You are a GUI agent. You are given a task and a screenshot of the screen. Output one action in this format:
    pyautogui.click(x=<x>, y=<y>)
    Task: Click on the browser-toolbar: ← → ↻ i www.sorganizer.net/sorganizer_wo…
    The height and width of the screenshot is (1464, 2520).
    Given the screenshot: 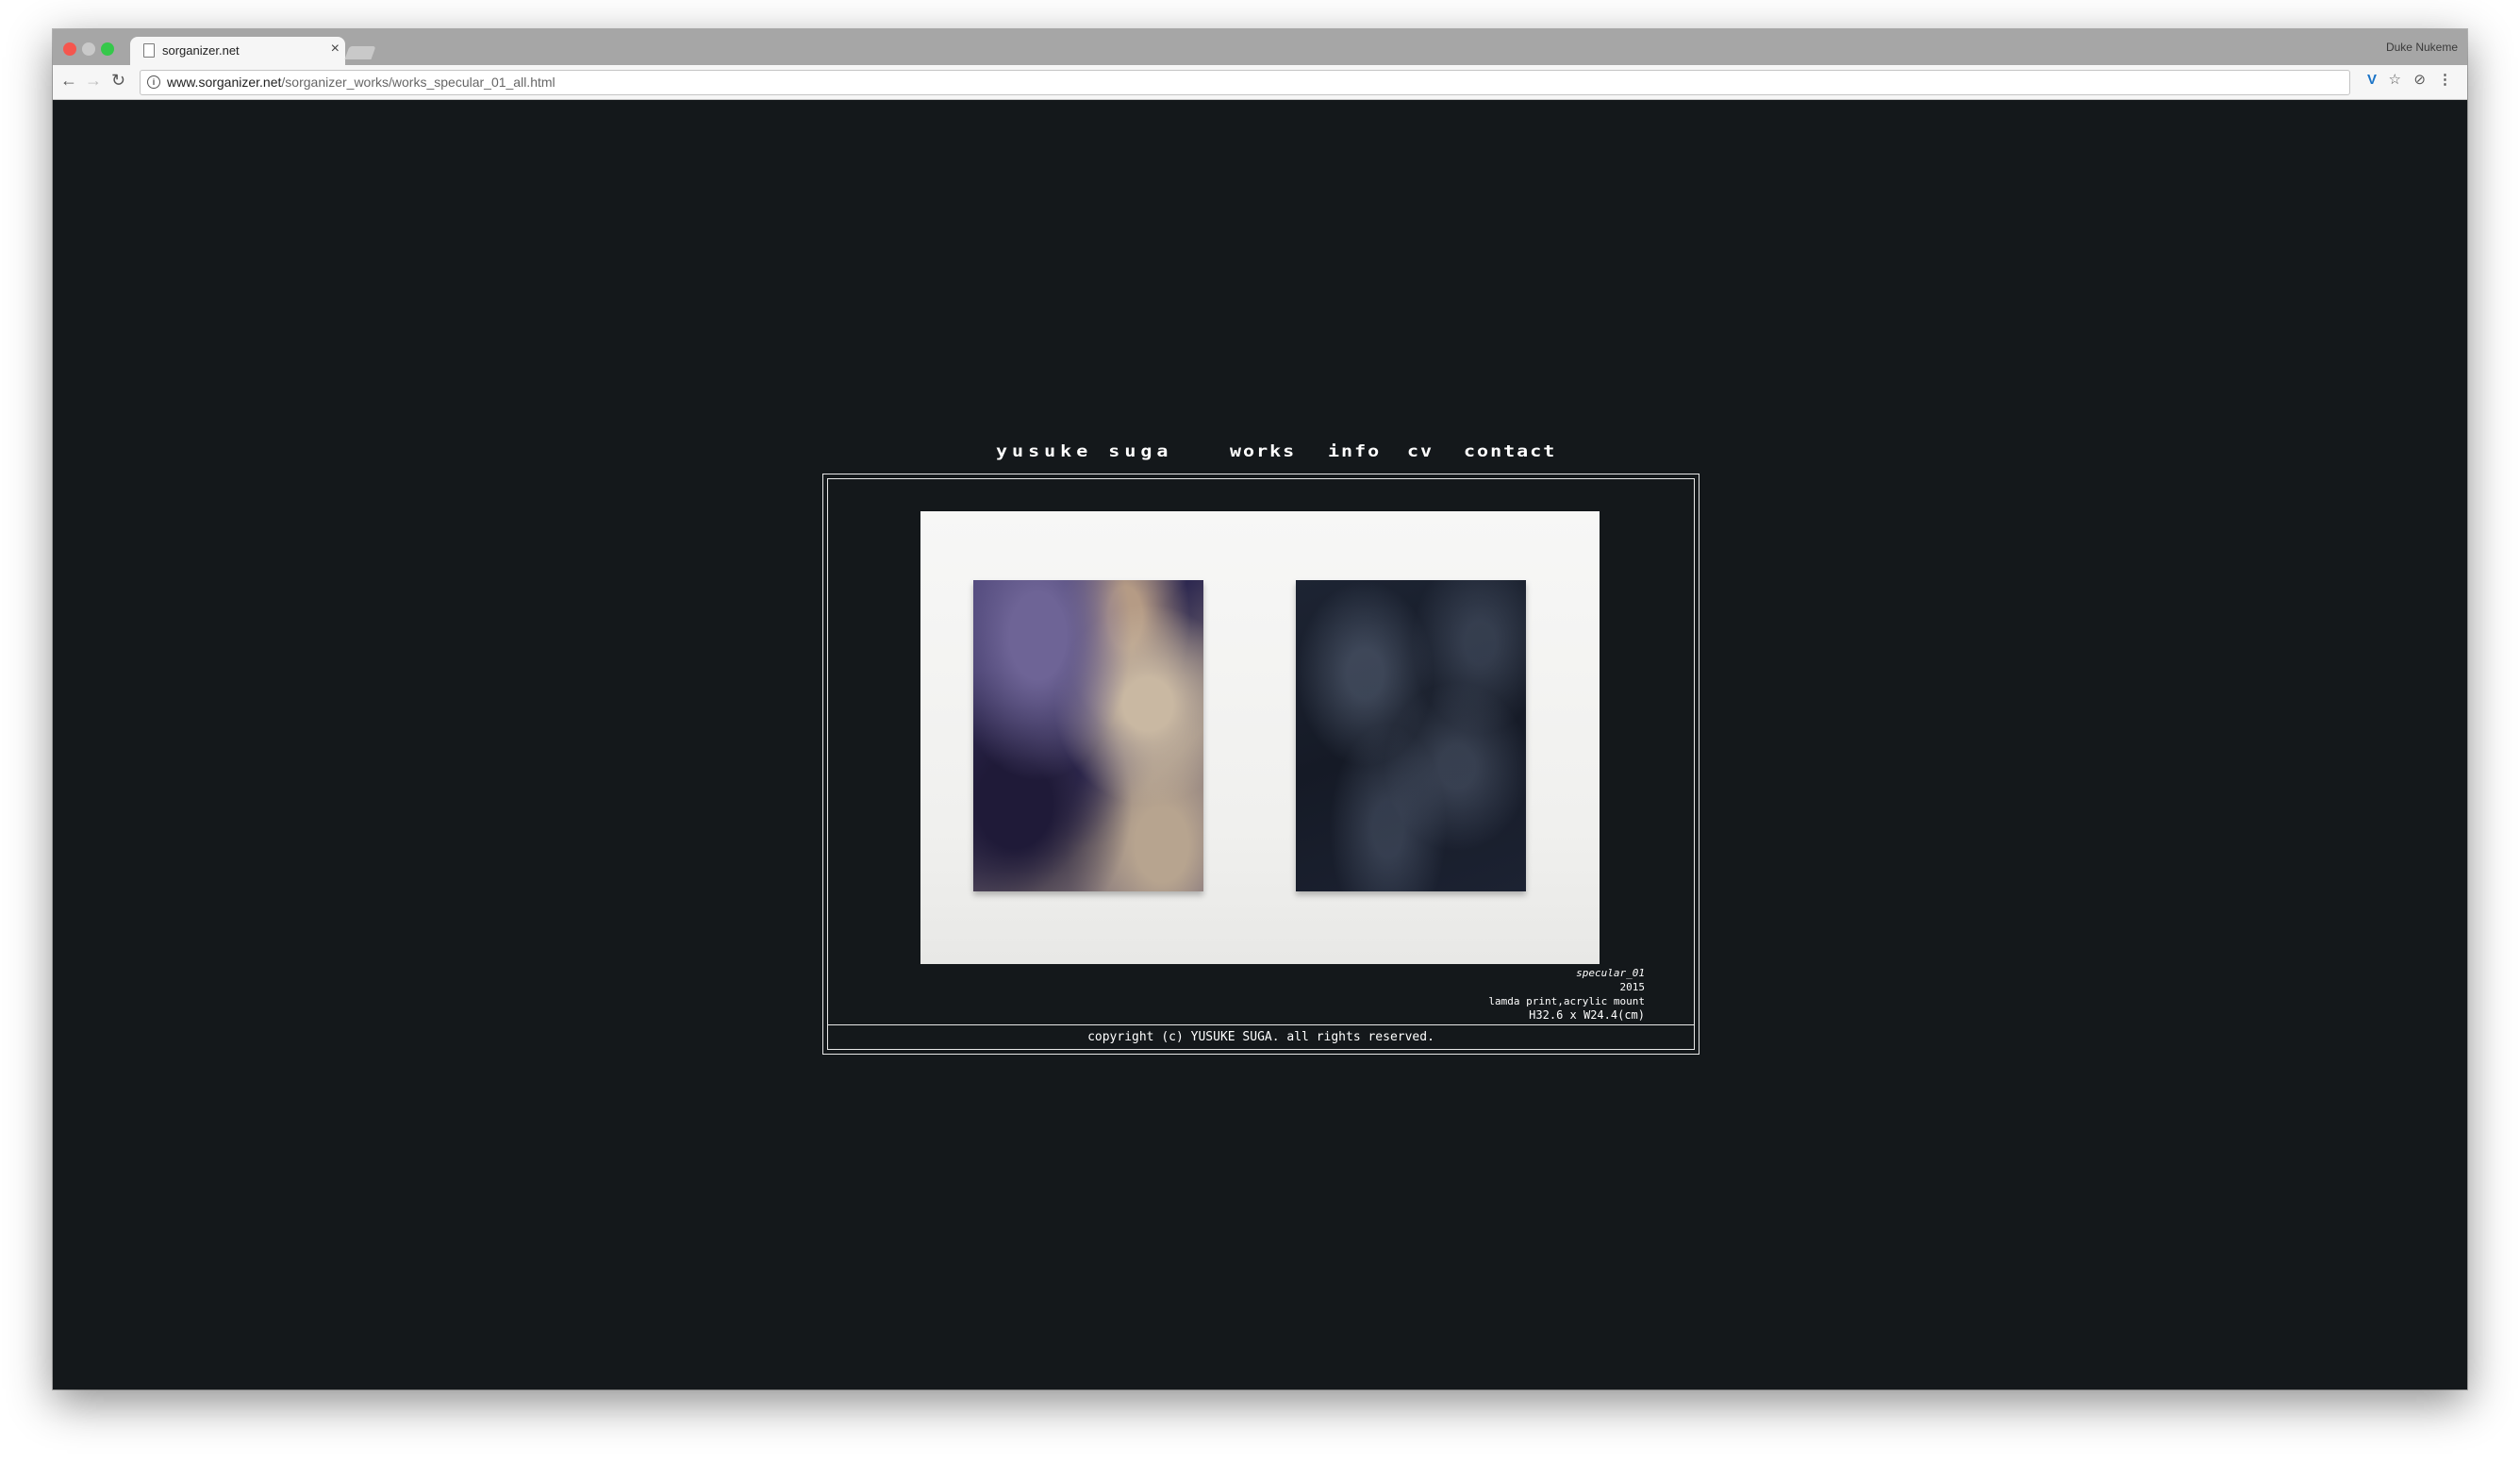 What is the action you would take?
    pyautogui.click(x=1260, y=82)
    